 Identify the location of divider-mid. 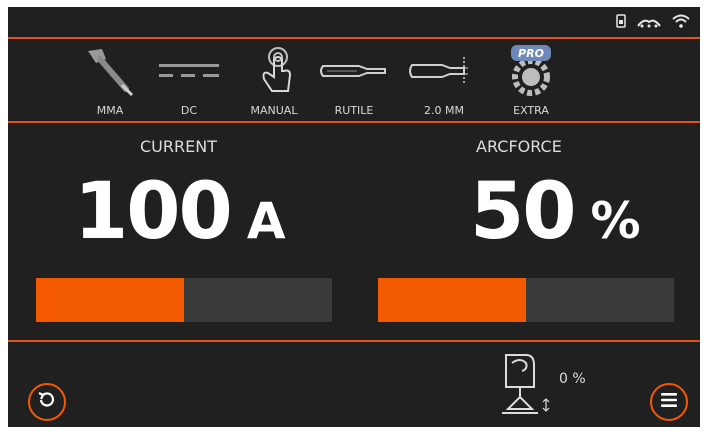
(354, 122).